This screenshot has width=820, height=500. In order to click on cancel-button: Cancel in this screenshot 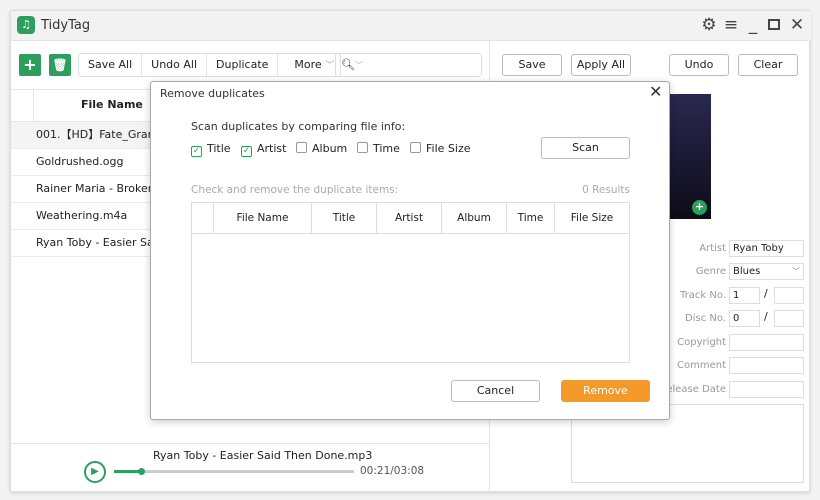, I will do `click(495, 391)`.